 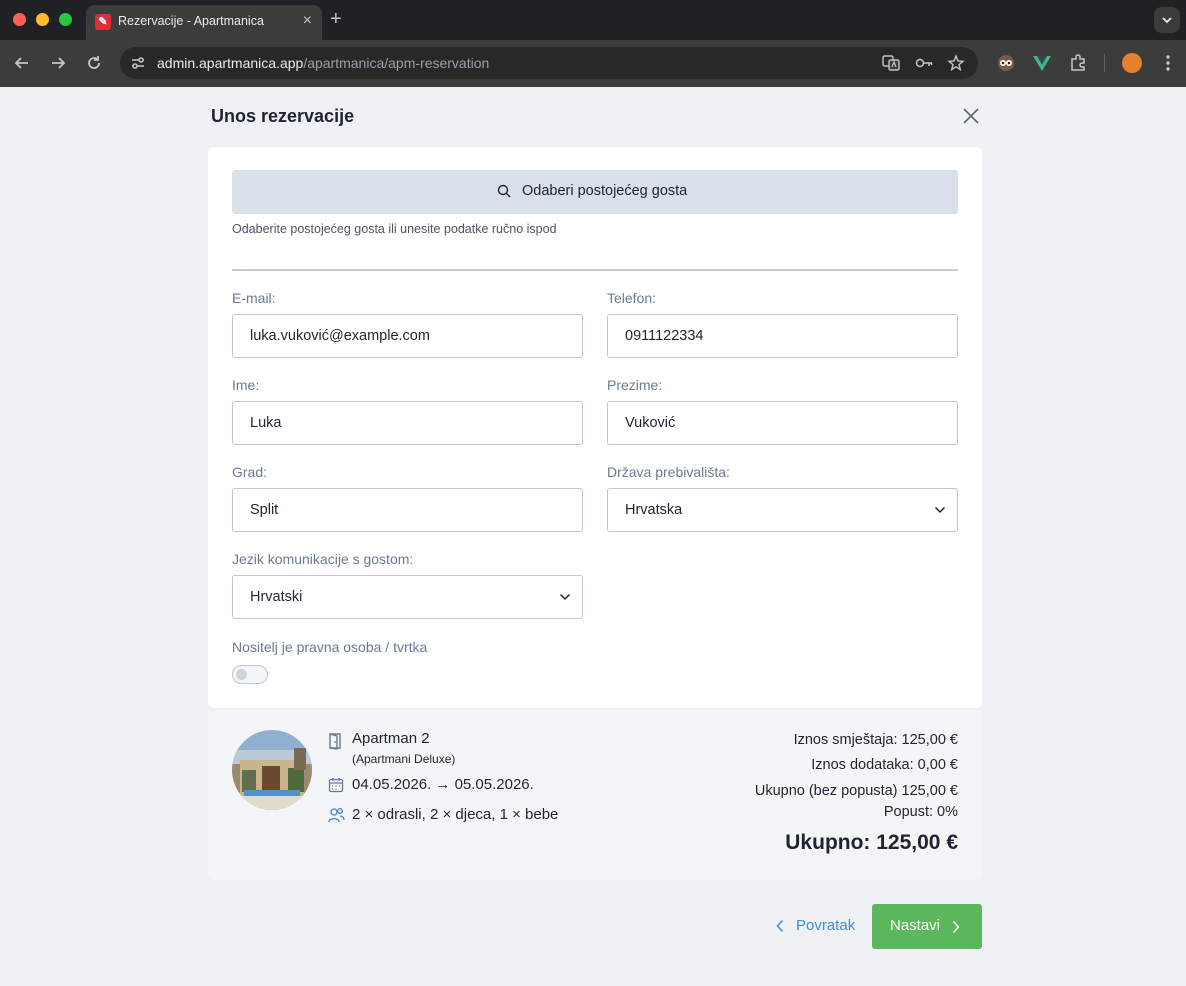 I want to click on tab-title: Rezervacije - Apartmanica, so click(x=191, y=21).